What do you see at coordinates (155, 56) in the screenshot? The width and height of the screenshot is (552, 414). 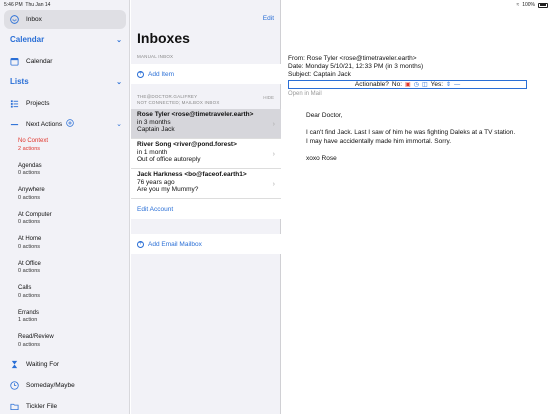 I see `manual-inbox-header: MANUAL INBOX` at bounding box center [155, 56].